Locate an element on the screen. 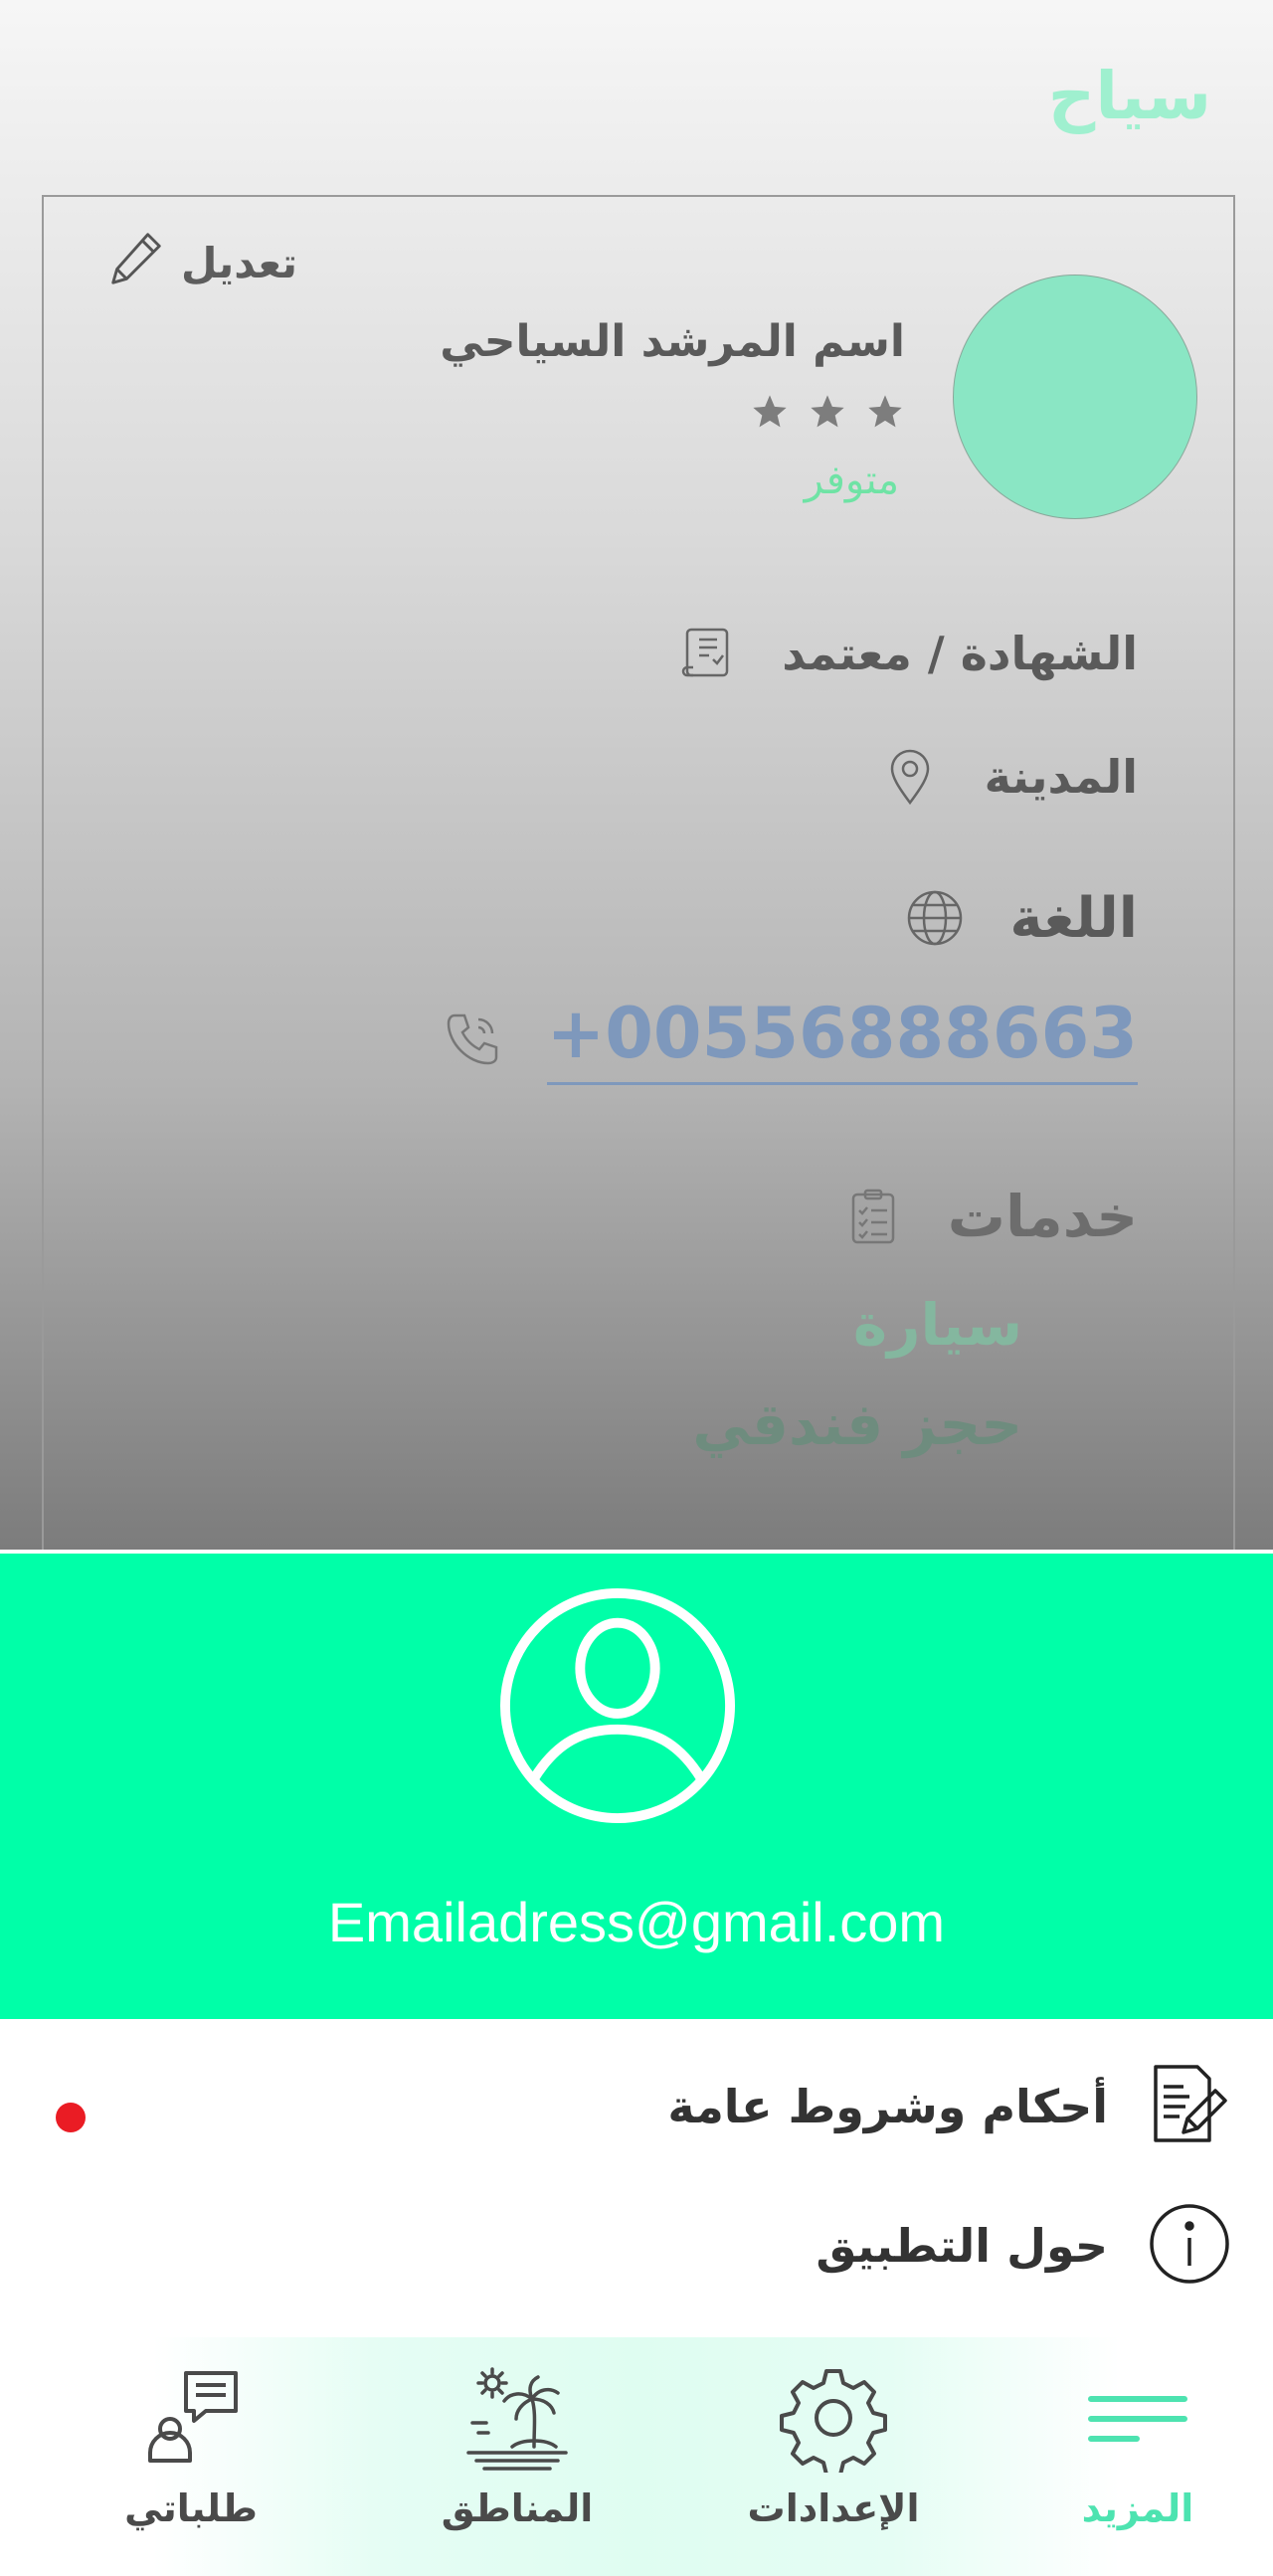 The height and width of the screenshot is (2576, 1273). settings-icon is located at coordinates (833, 2420).